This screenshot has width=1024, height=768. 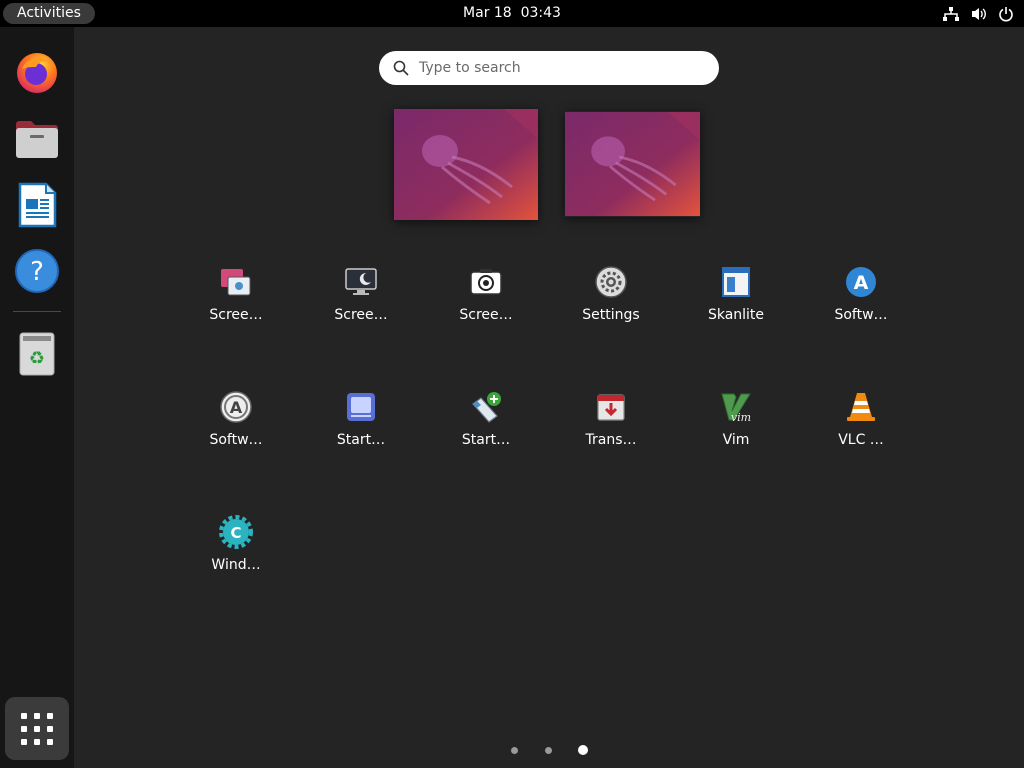 I want to click on software-updater-icon: A, so click(x=236, y=407).